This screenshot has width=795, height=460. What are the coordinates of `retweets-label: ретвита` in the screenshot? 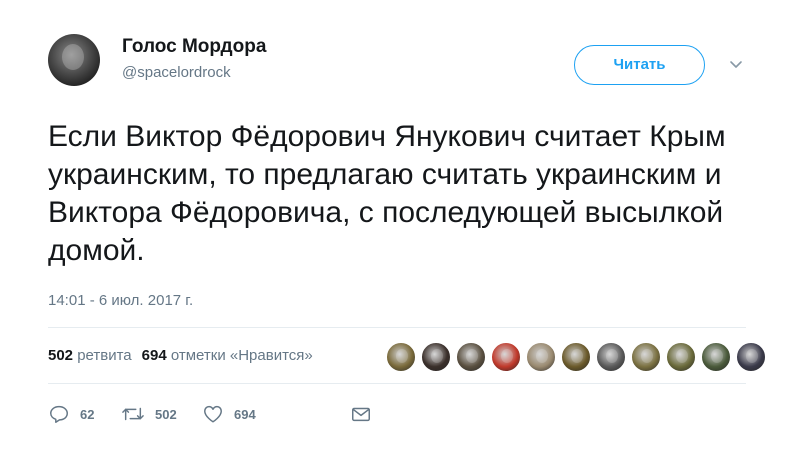 It's located at (104, 355).